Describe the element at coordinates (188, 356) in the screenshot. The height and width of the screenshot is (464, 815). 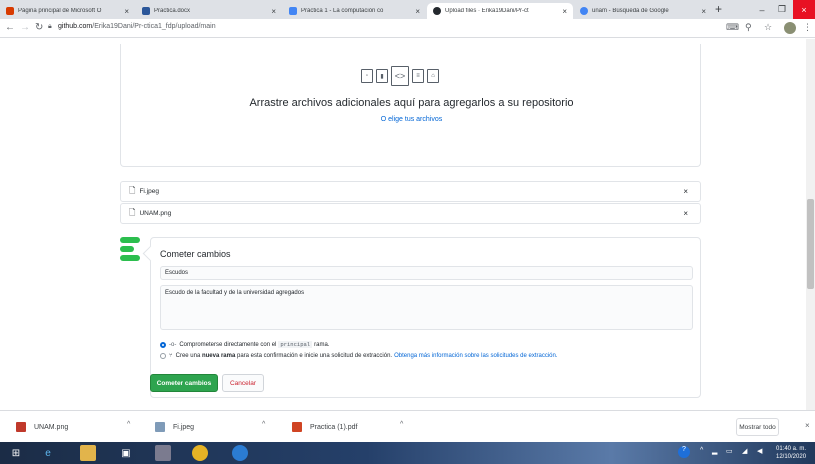
I see `option-new-text: Cree una` at that location.